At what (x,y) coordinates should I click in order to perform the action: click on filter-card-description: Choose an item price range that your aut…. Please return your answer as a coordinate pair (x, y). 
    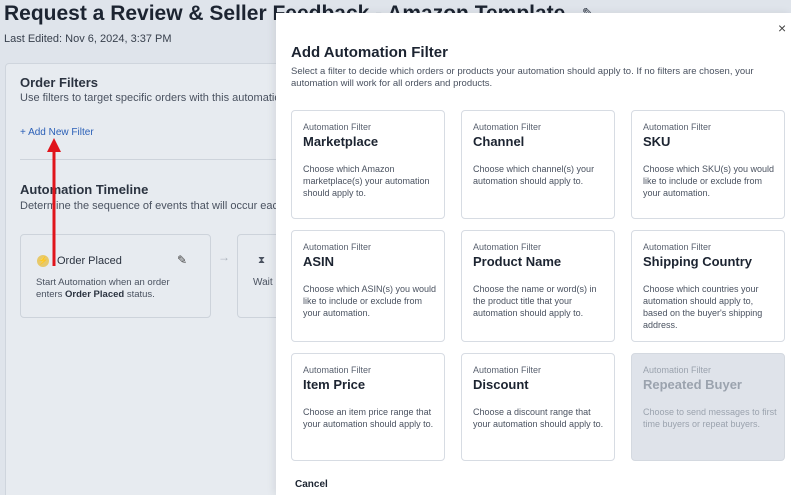
    Looking at the image, I should click on (368, 418).